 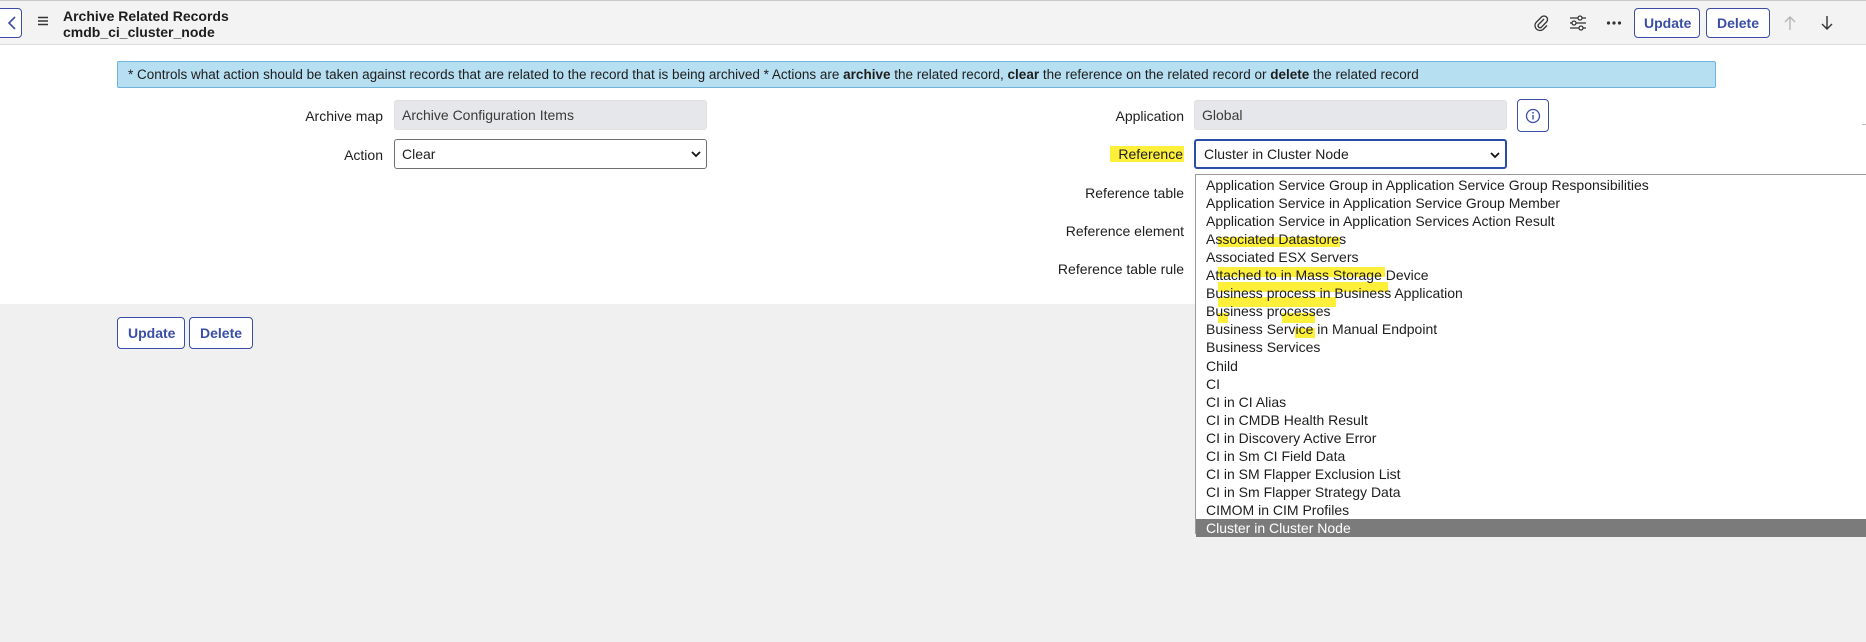 What do you see at coordinates (1531, 239) in the screenshot?
I see `dropdown-option: Associated Datastores` at bounding box center [1531, 239].